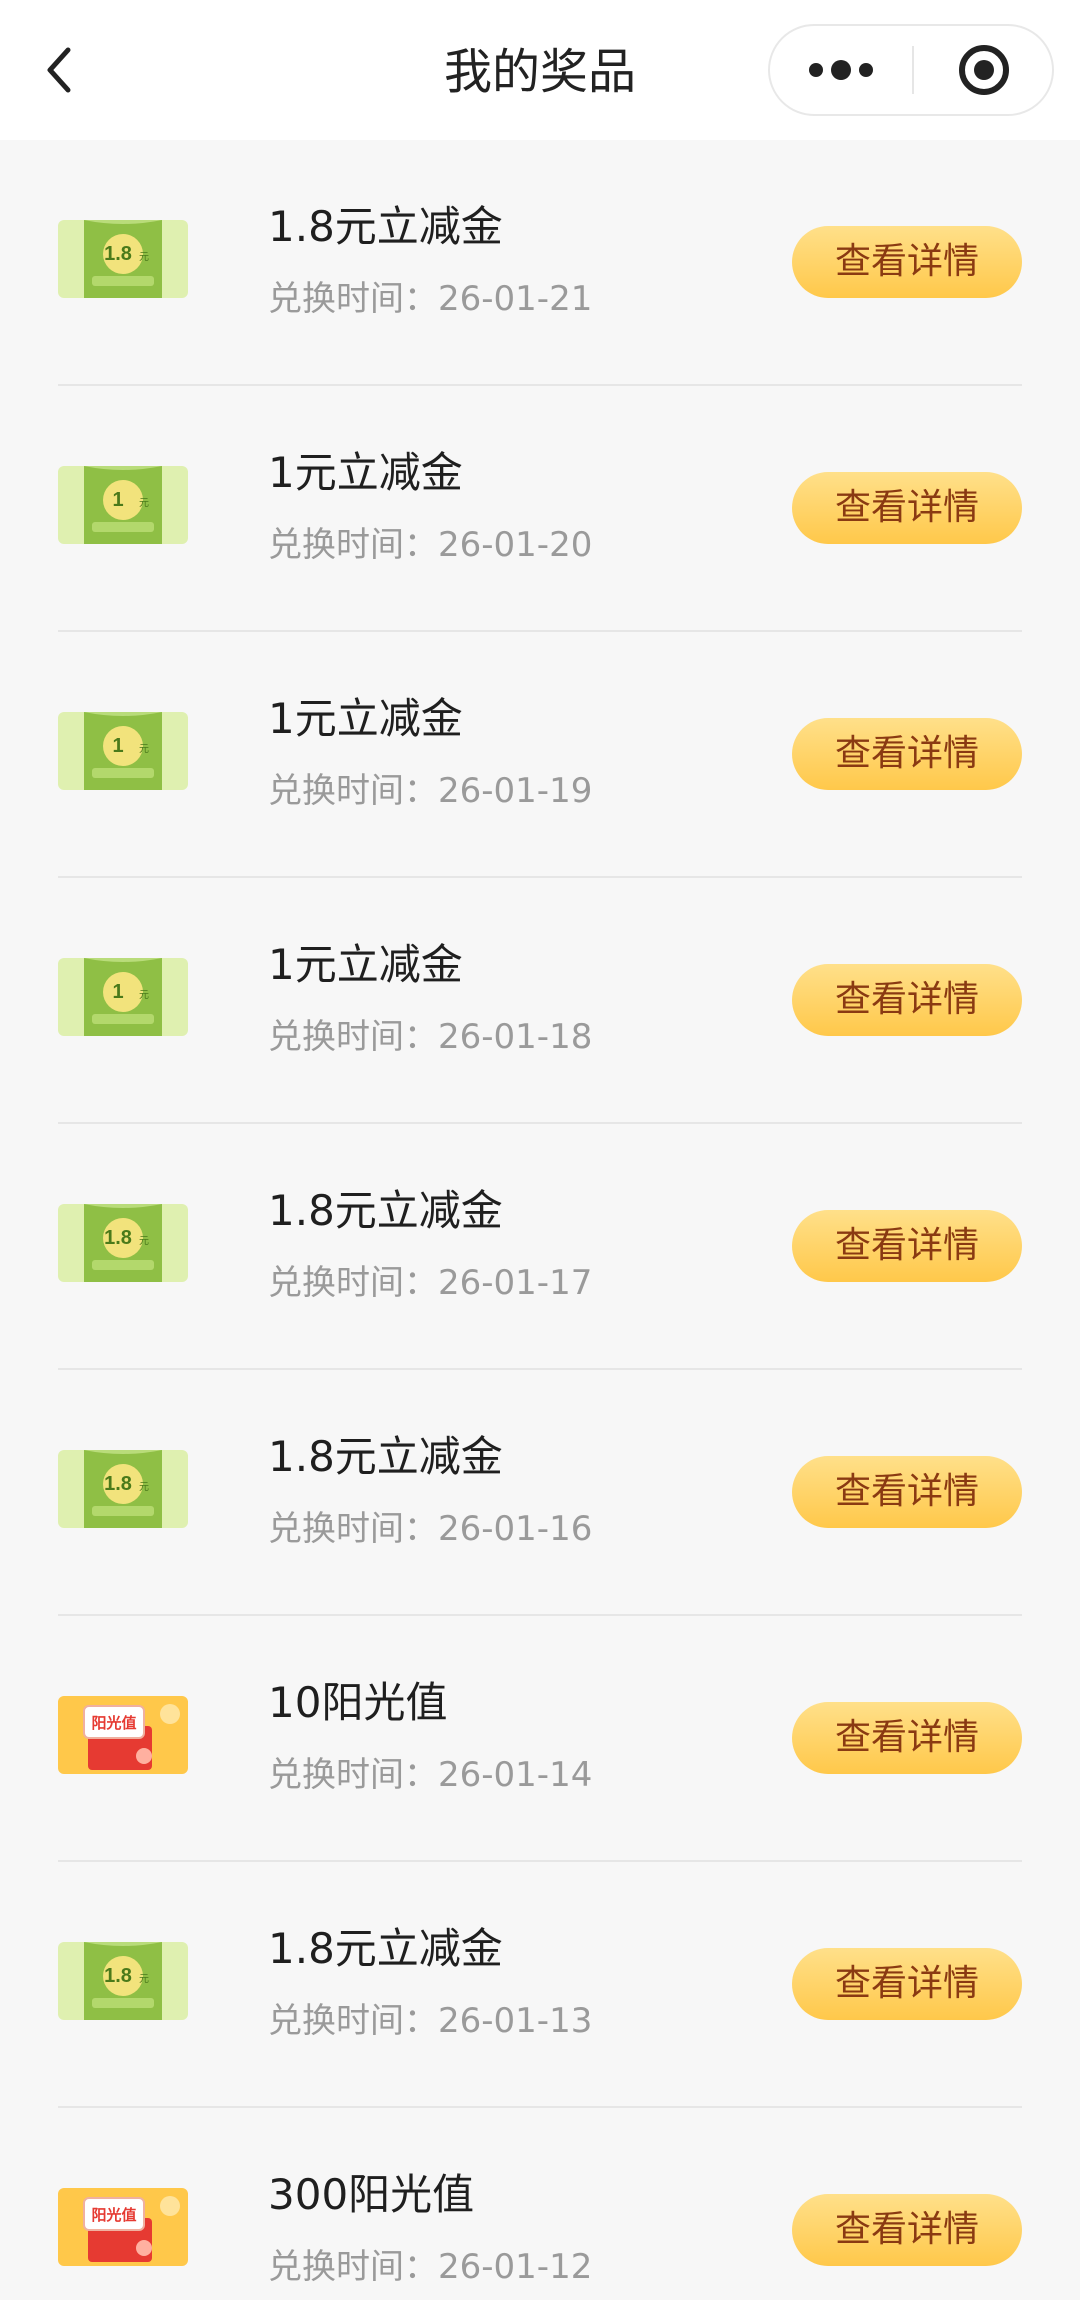 The height and width of the screenshot is (2300, 1080). Describe the element at coordinates (540, 755) in the screenshot. I see `prize-item: 1 元 1元立减金兑换时间：26-01-19 查看详情` at that location.